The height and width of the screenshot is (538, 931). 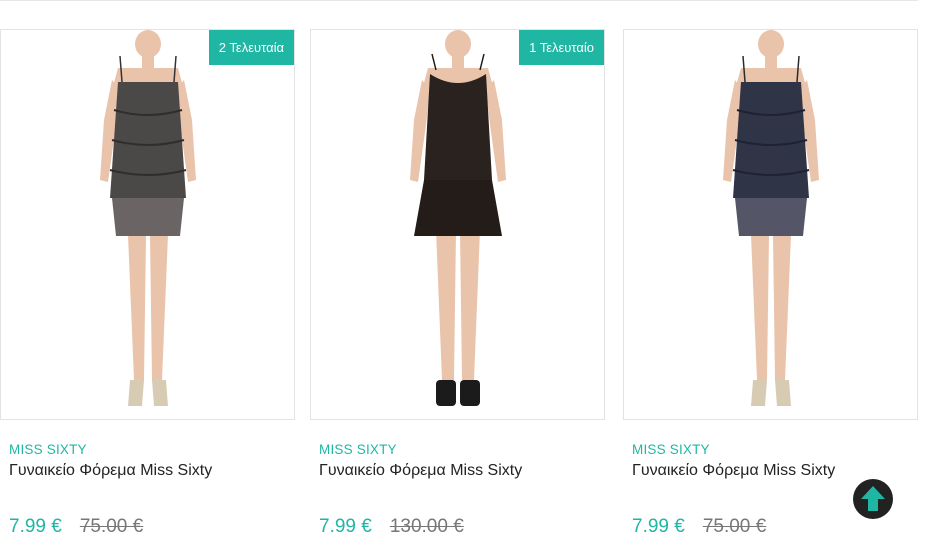 I want to click on arrow-up-icon, so click(x=873, y=498).